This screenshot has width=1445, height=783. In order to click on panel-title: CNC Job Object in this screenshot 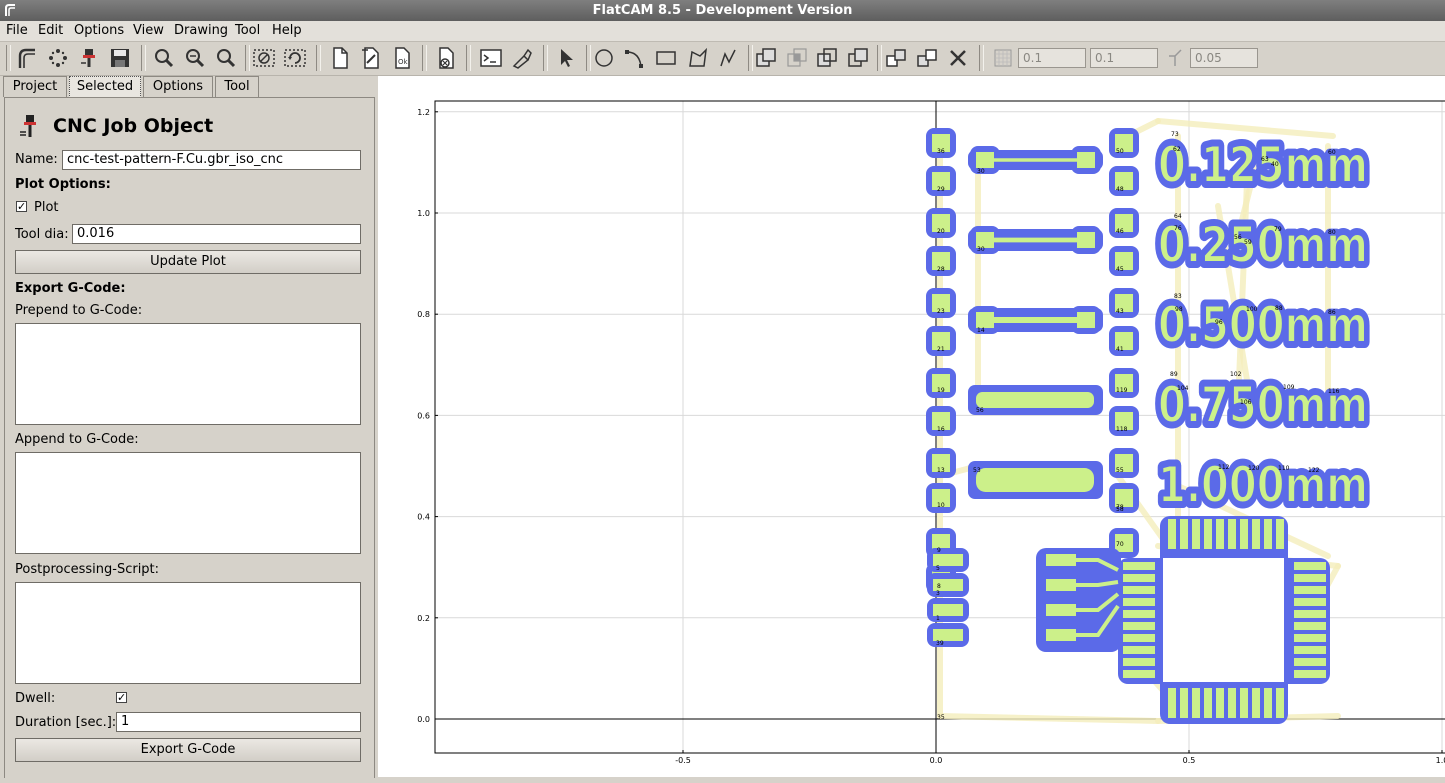, I will do `click(133, 126)`.